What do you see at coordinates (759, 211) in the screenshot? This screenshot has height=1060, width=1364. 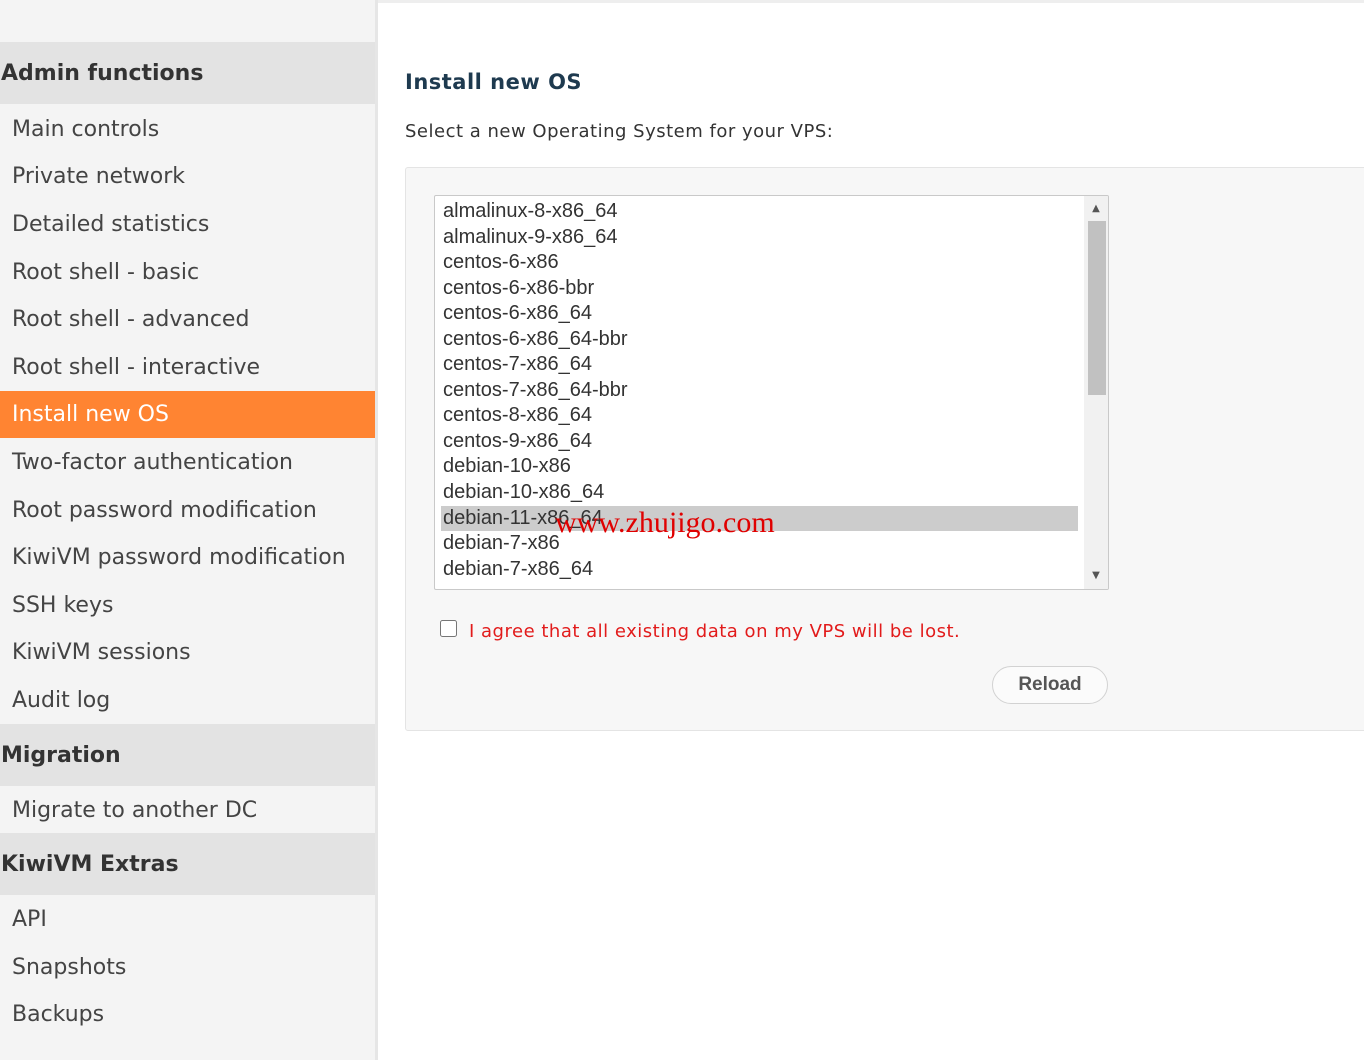 I see `os-option: almalinux-8-x86_64` at bounding box center [759, 211].